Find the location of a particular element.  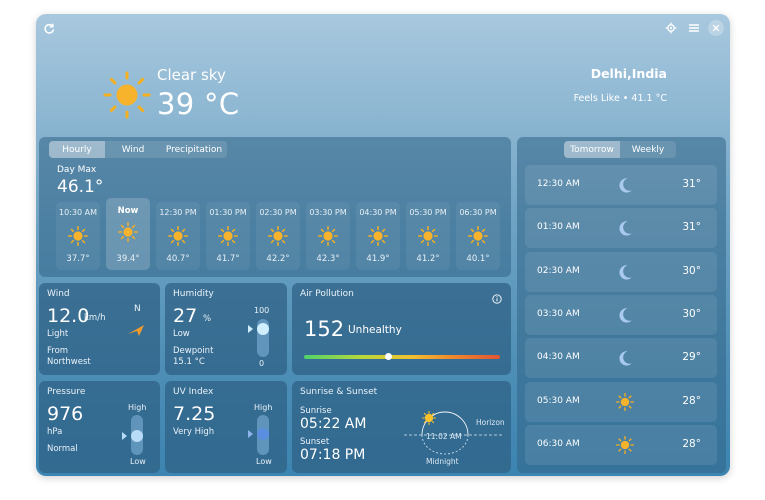

pressure-title: Pressure is located at coordinates (66, 392).